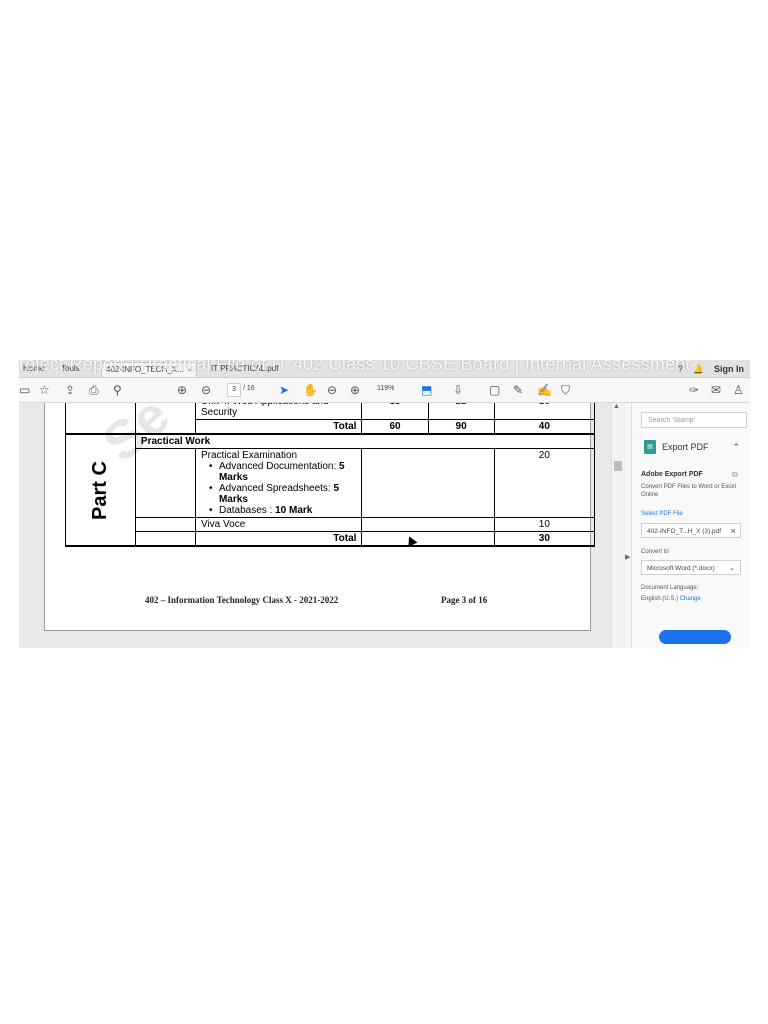 The width and height of the screenshot is (768, 1024). I want to click on hand-tool-icon: ✋, so click(310, 390).